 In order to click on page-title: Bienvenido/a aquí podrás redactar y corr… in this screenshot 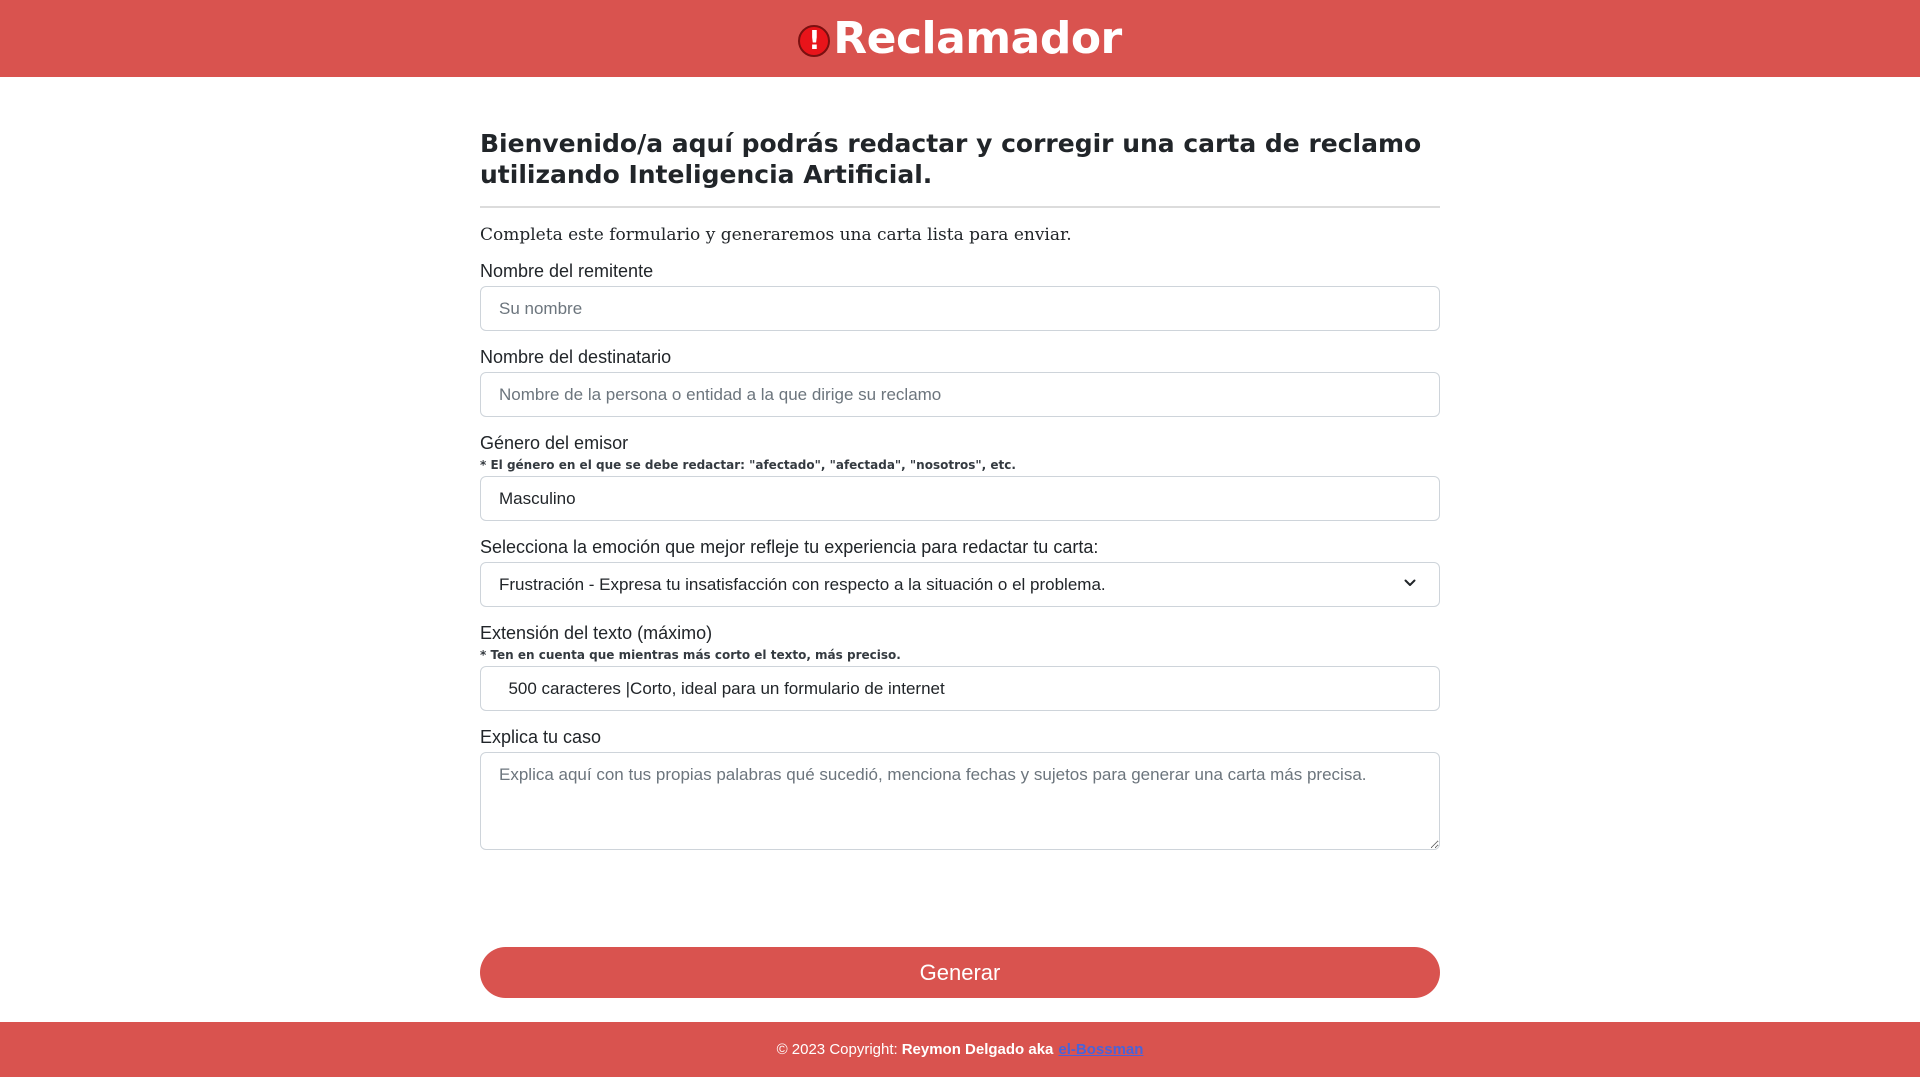, I will do `click(951, 159)`.